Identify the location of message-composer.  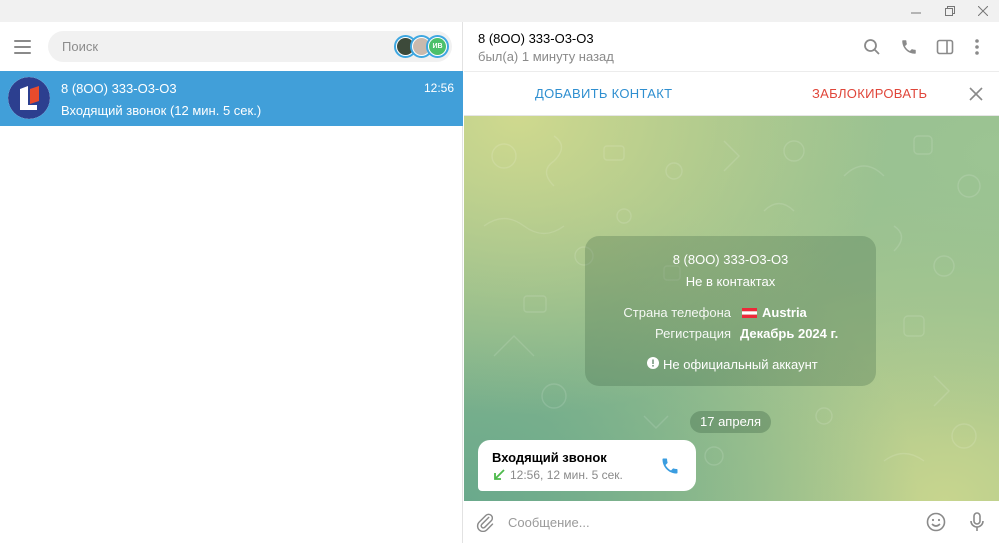
(731, 522).